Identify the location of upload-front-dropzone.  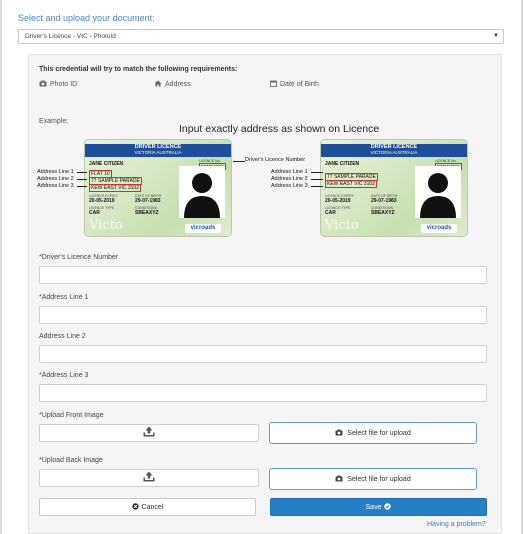
(149, 433).